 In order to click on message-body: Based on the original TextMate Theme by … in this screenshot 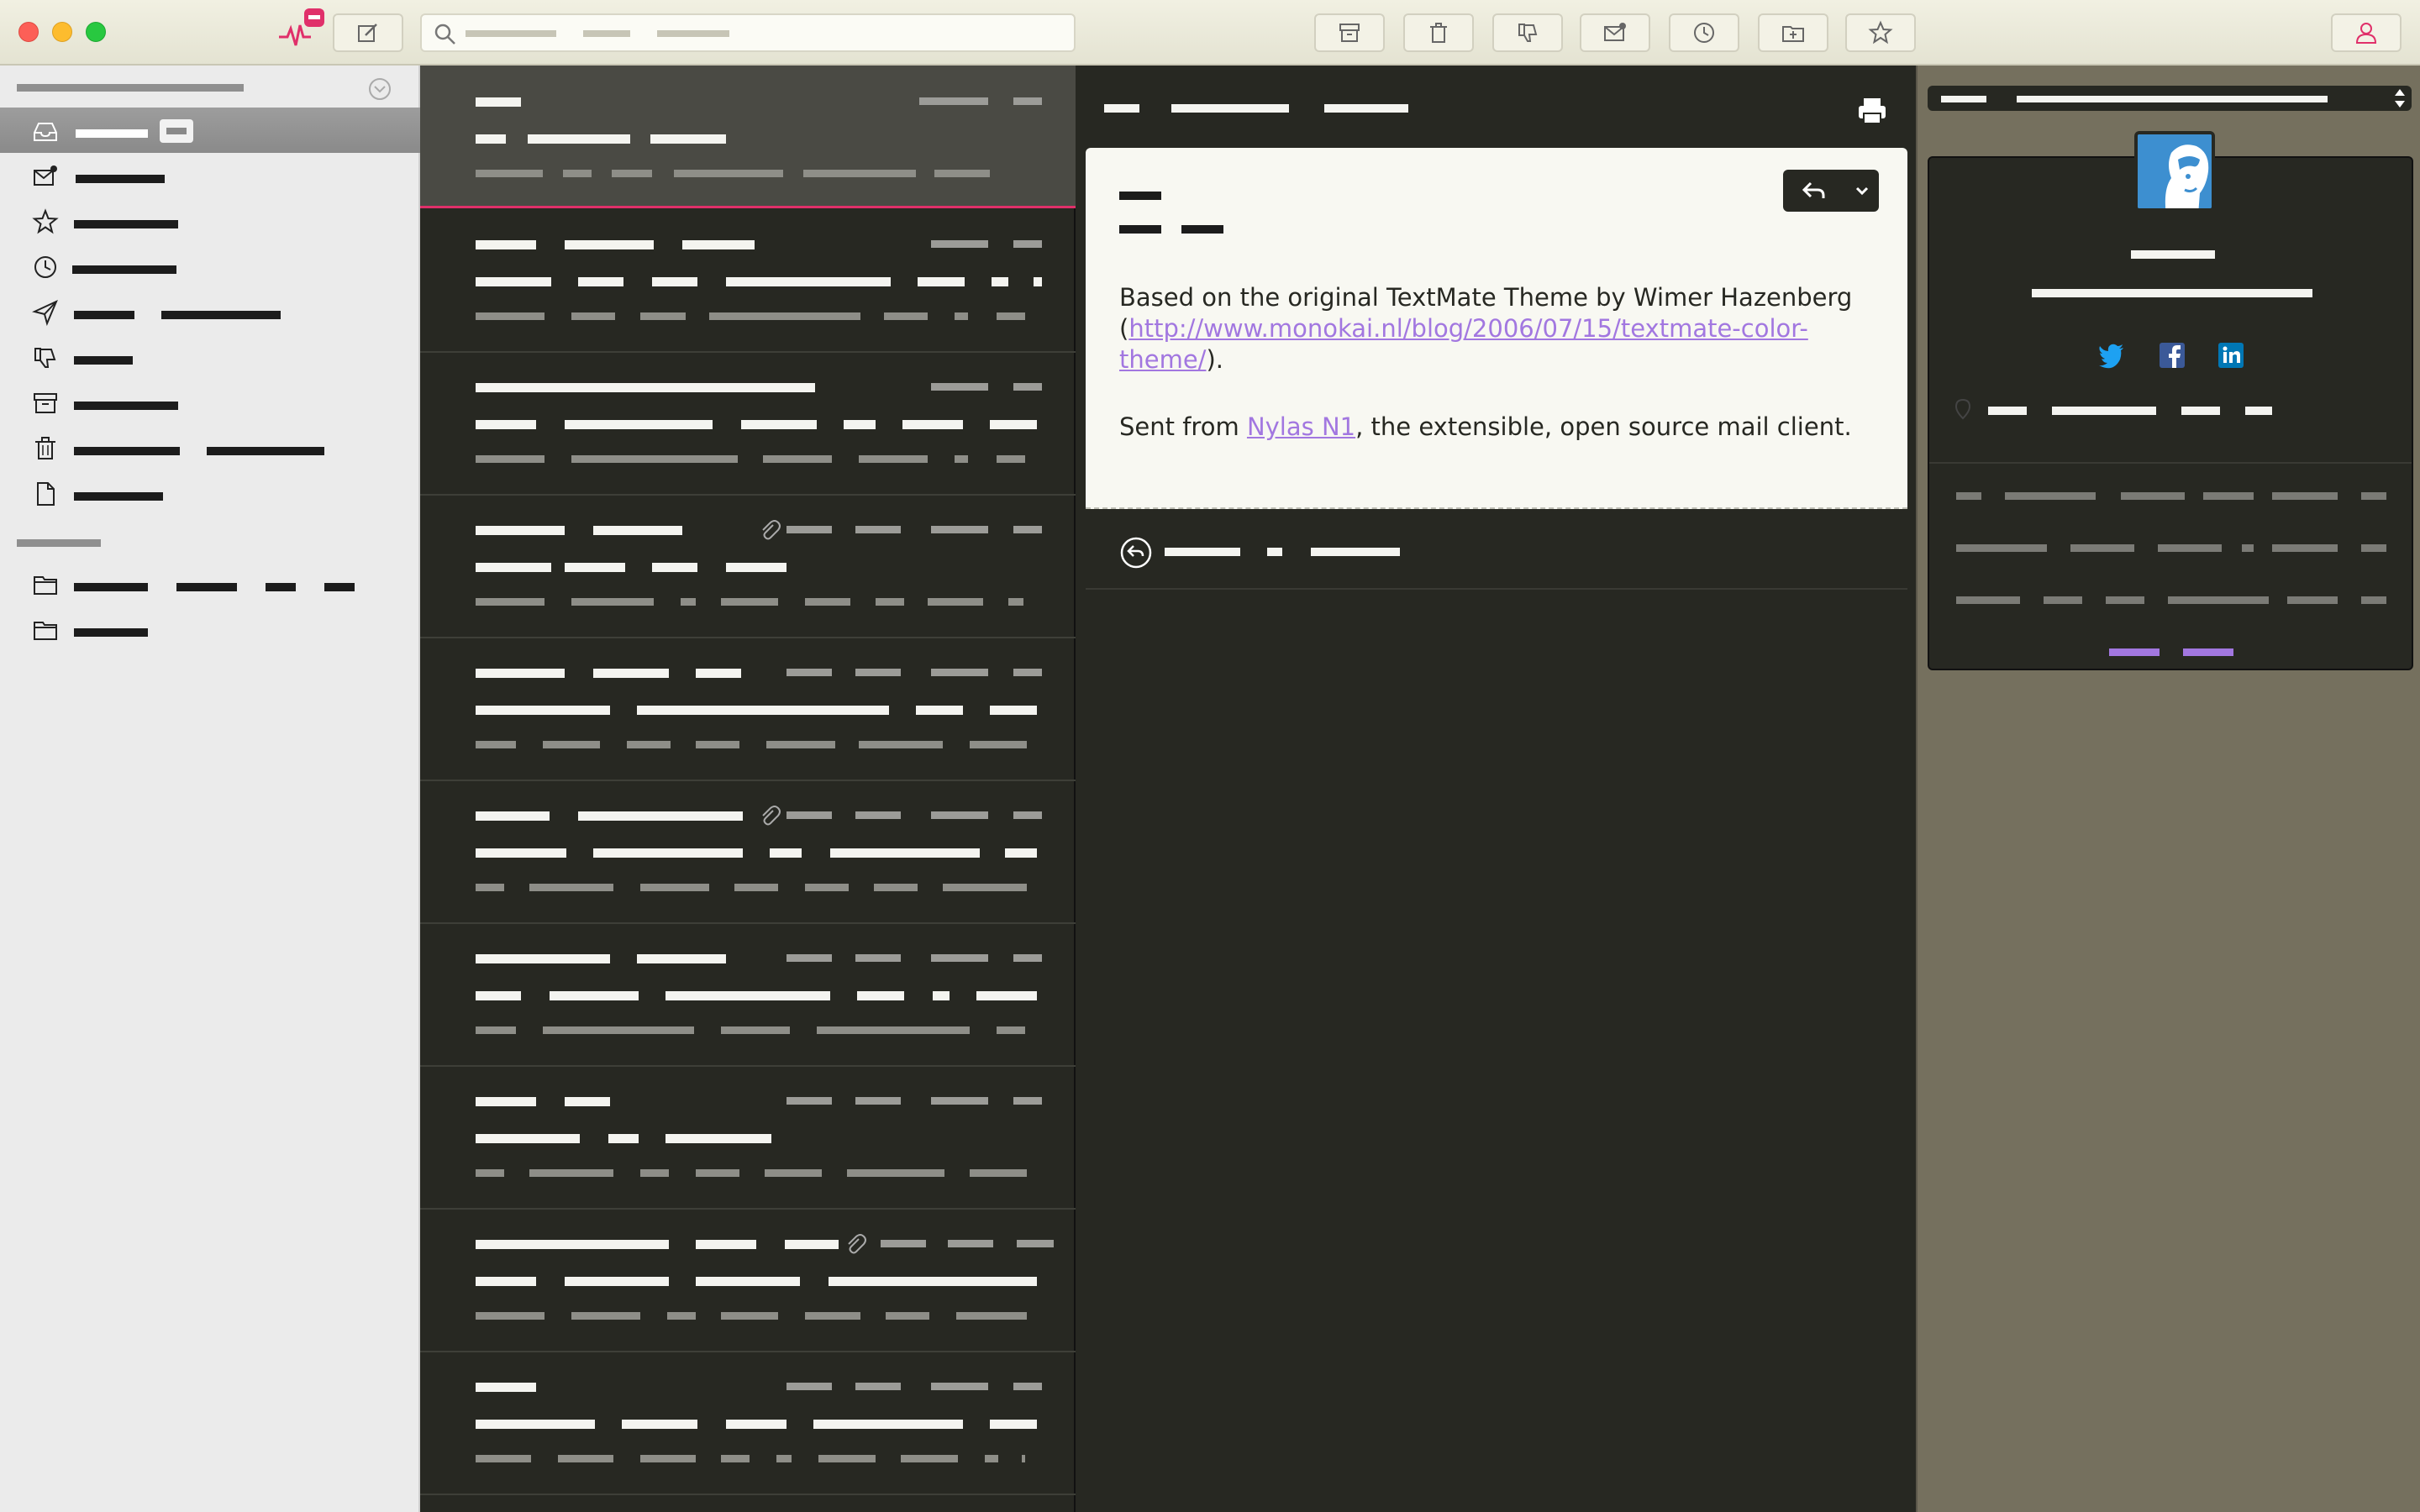, I will do `click(1498, 328)`.